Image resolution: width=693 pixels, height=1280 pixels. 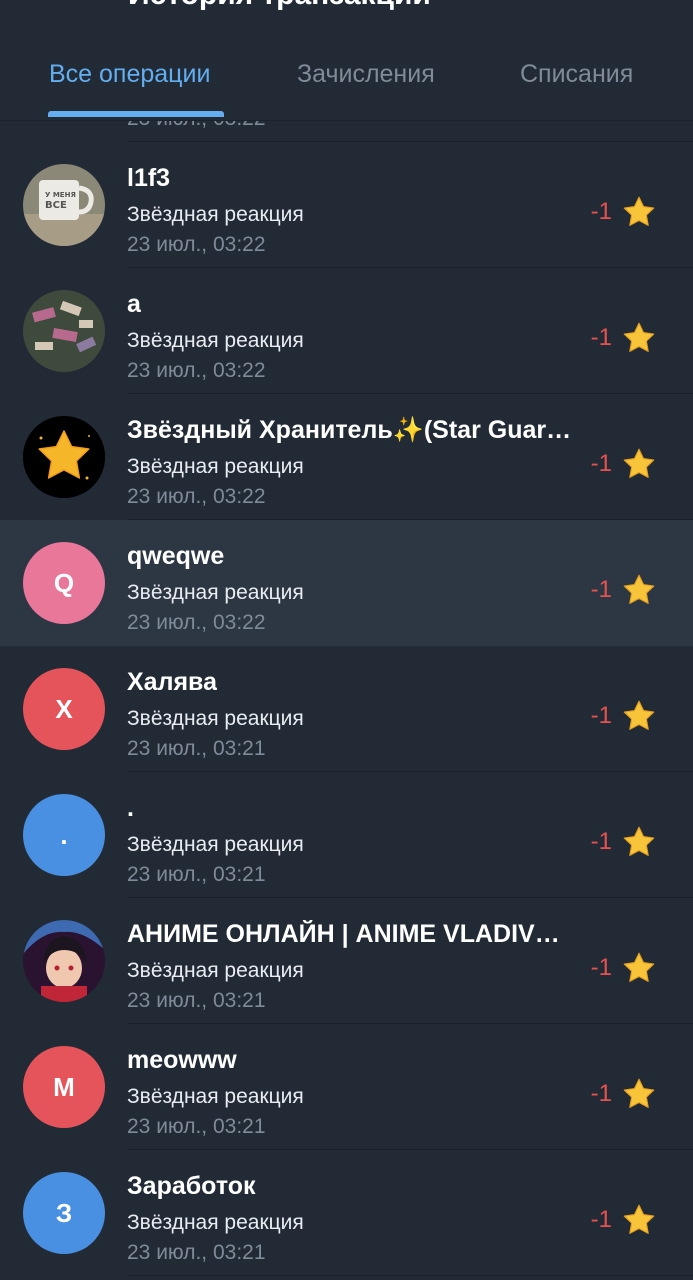 I want to click on avatar-letter: ., so click(x=64, y=834).